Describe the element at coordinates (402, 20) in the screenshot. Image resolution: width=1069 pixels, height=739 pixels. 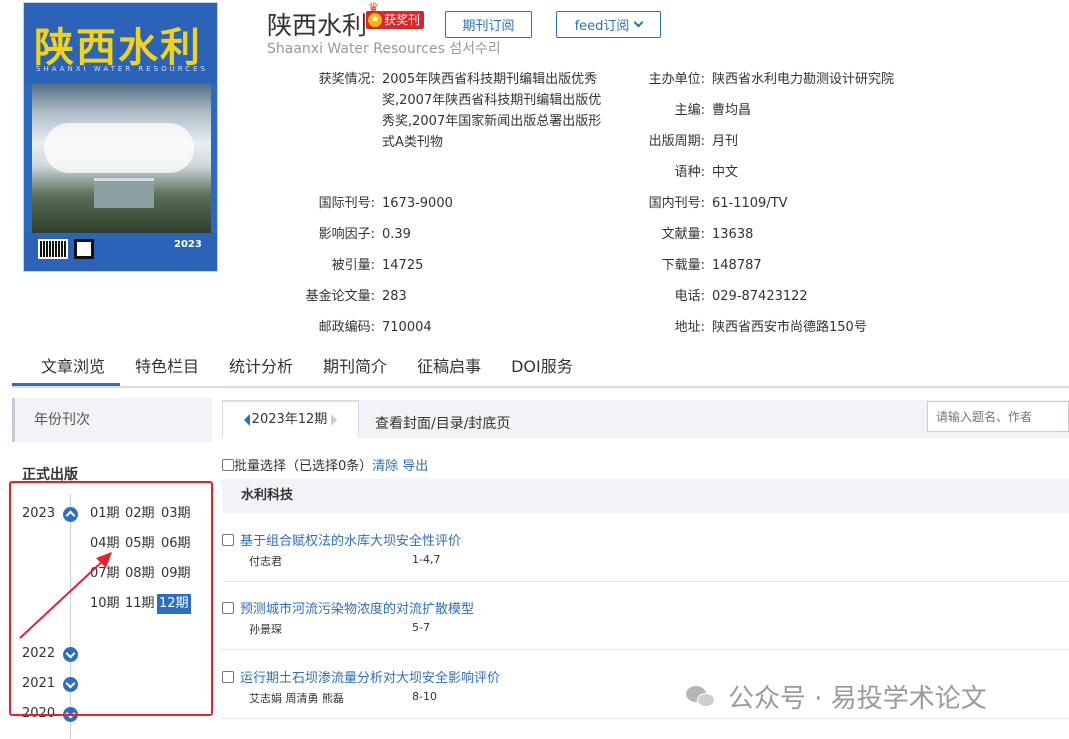
I see `award-badge-label: 获奖刊` at that location.